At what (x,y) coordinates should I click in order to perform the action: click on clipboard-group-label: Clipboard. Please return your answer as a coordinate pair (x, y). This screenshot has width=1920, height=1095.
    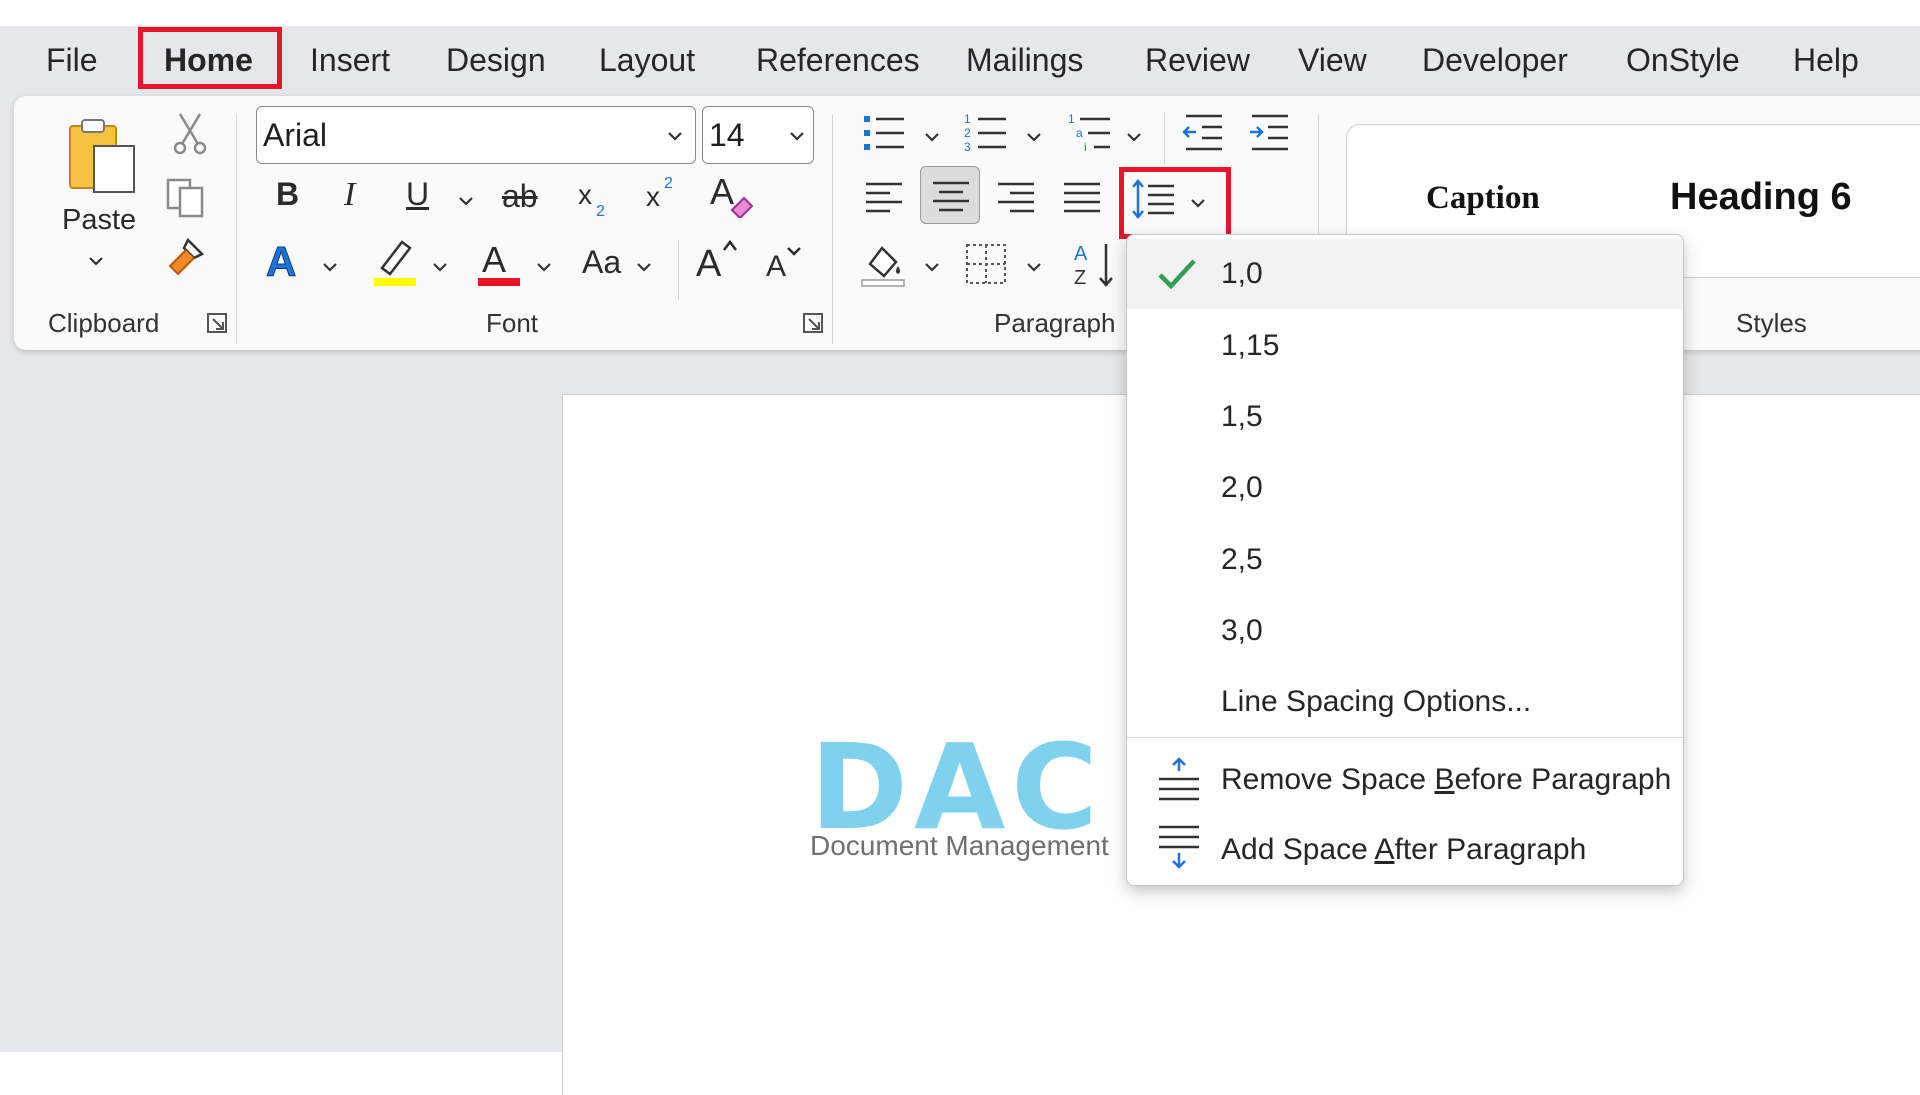
    Looking at the image, I should click on (104, 323).